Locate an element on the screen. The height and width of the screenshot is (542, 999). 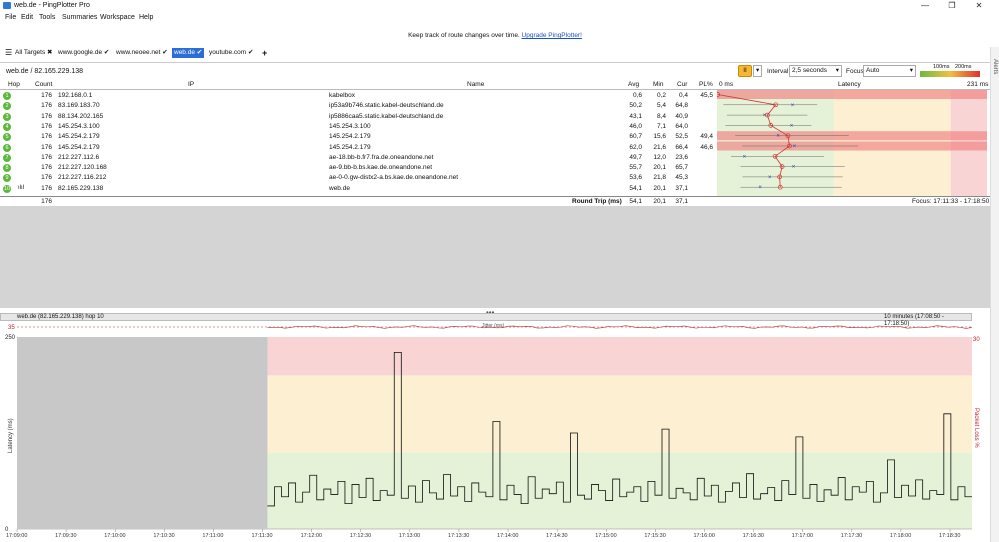
hop-min: 0,2 is located at coordinates (661, 95).